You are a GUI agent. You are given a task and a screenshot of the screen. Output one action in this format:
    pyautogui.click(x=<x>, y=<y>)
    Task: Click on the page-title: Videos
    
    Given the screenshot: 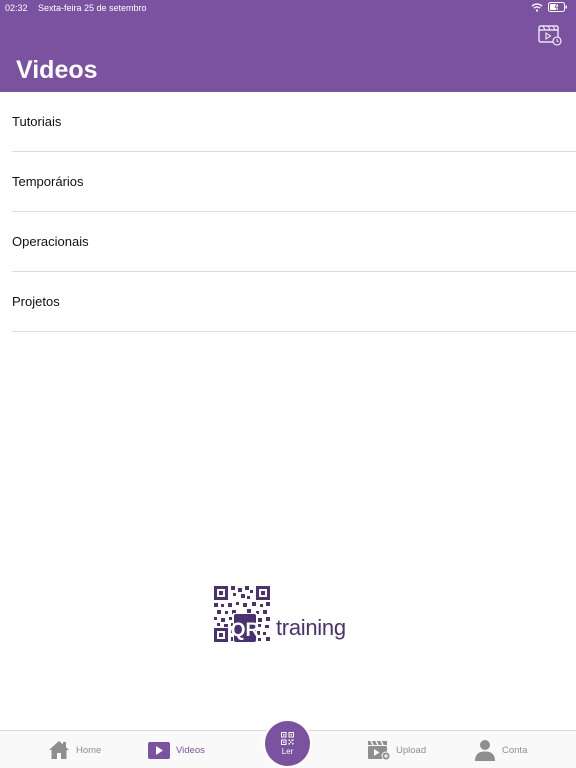 What is the action you would take?
    pyautogui.click(x=57, y=70)
    